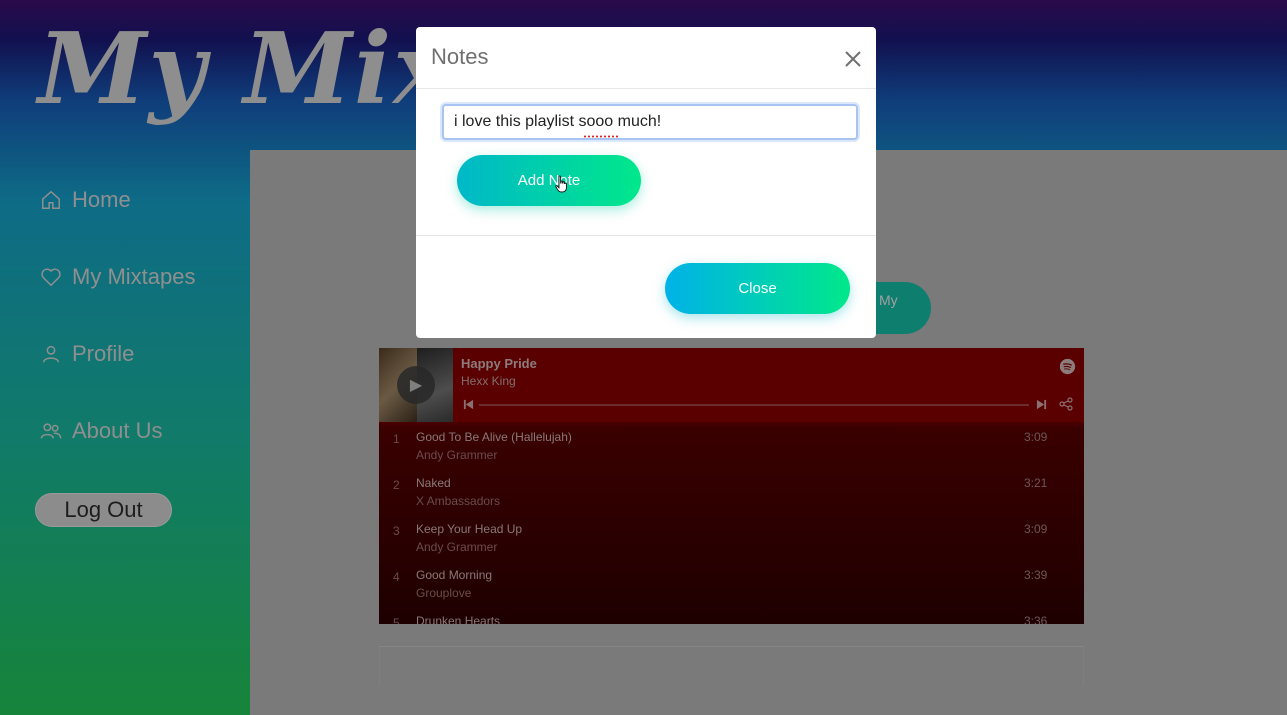 Image resolution: width=1287 pixels, height=715 pixels. Describe the element at coordinates (1066, 404) in the screenshot. I see `share-icon` at that location.